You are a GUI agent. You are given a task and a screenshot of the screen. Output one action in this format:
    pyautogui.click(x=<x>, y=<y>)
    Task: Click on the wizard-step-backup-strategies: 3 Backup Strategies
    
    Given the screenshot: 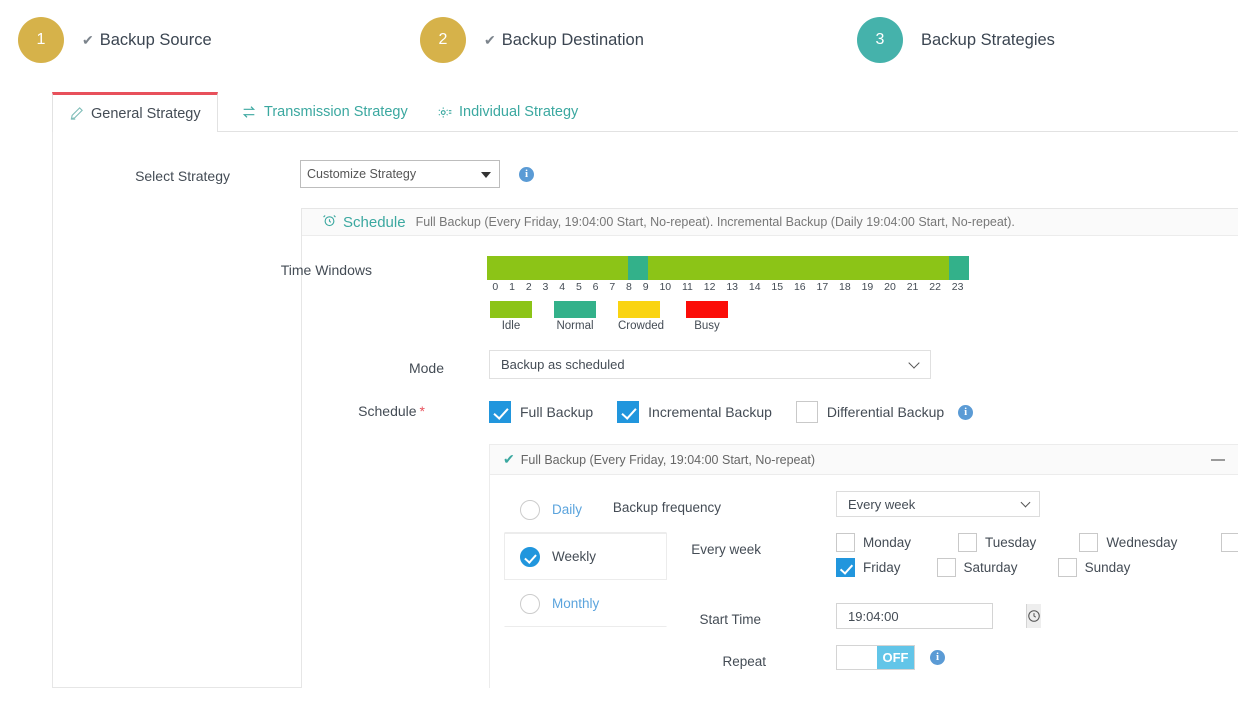 What is the action you would take?
    pyautogui.click(x=956, y=40)
    